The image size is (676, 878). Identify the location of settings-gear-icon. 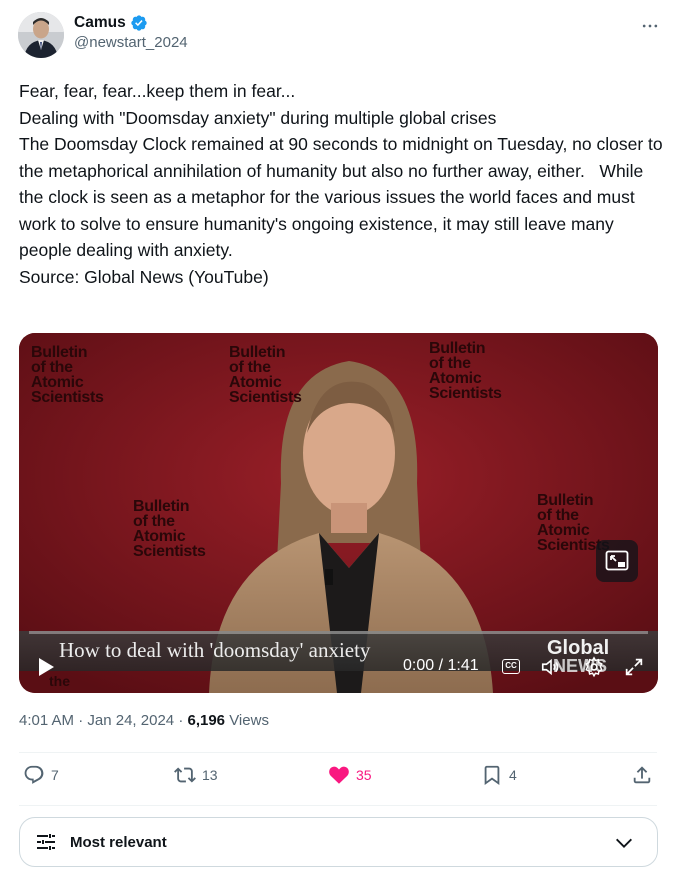
(594, 667).